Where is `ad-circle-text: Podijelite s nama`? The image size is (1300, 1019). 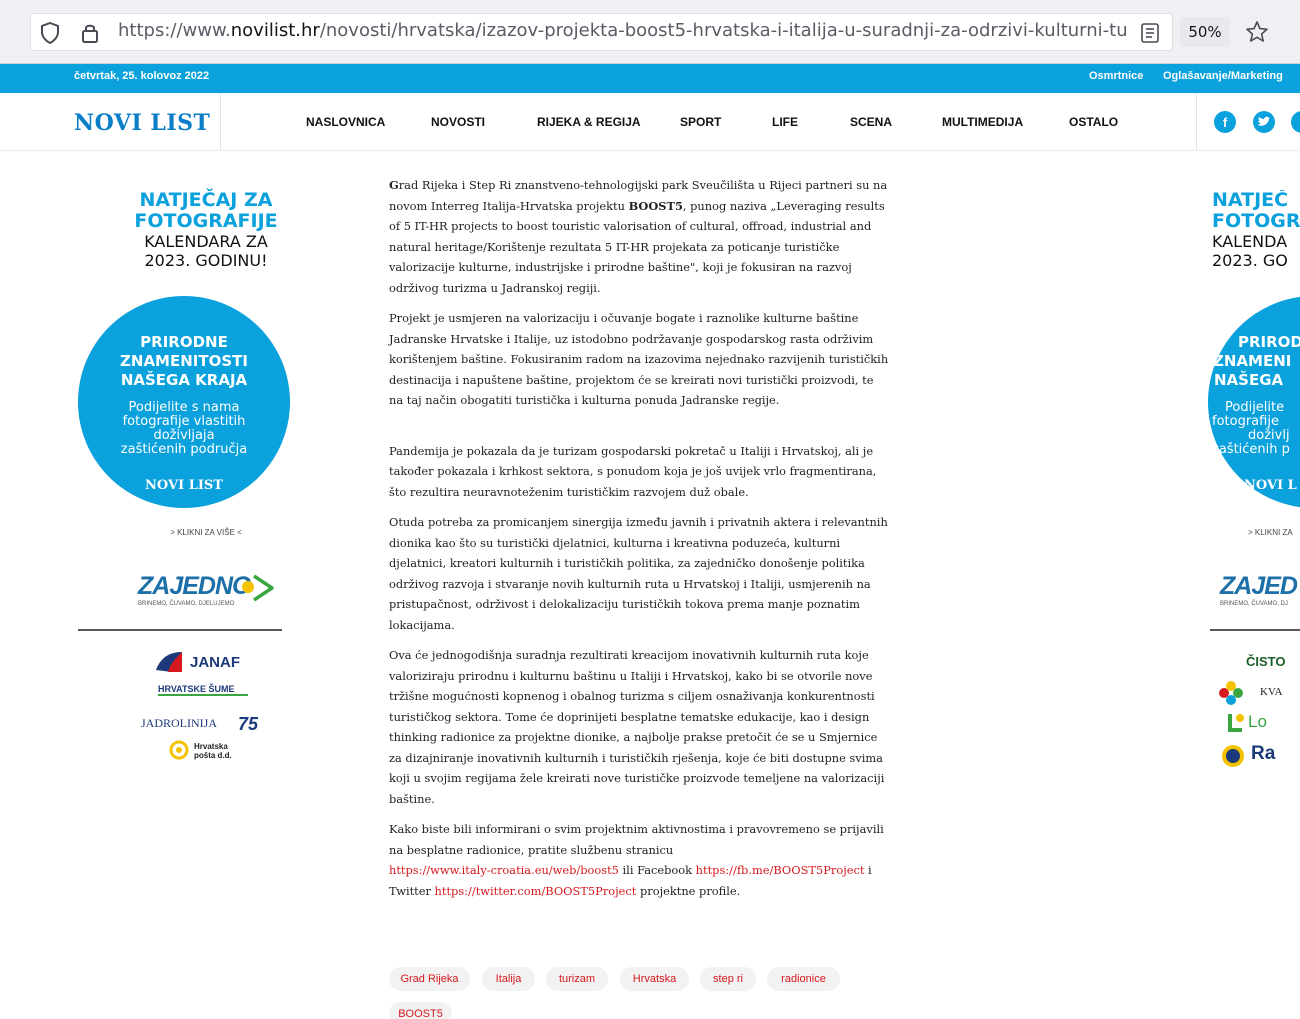 ad-circle-text: Podijelite s nama is located at coordinates (184, 407).